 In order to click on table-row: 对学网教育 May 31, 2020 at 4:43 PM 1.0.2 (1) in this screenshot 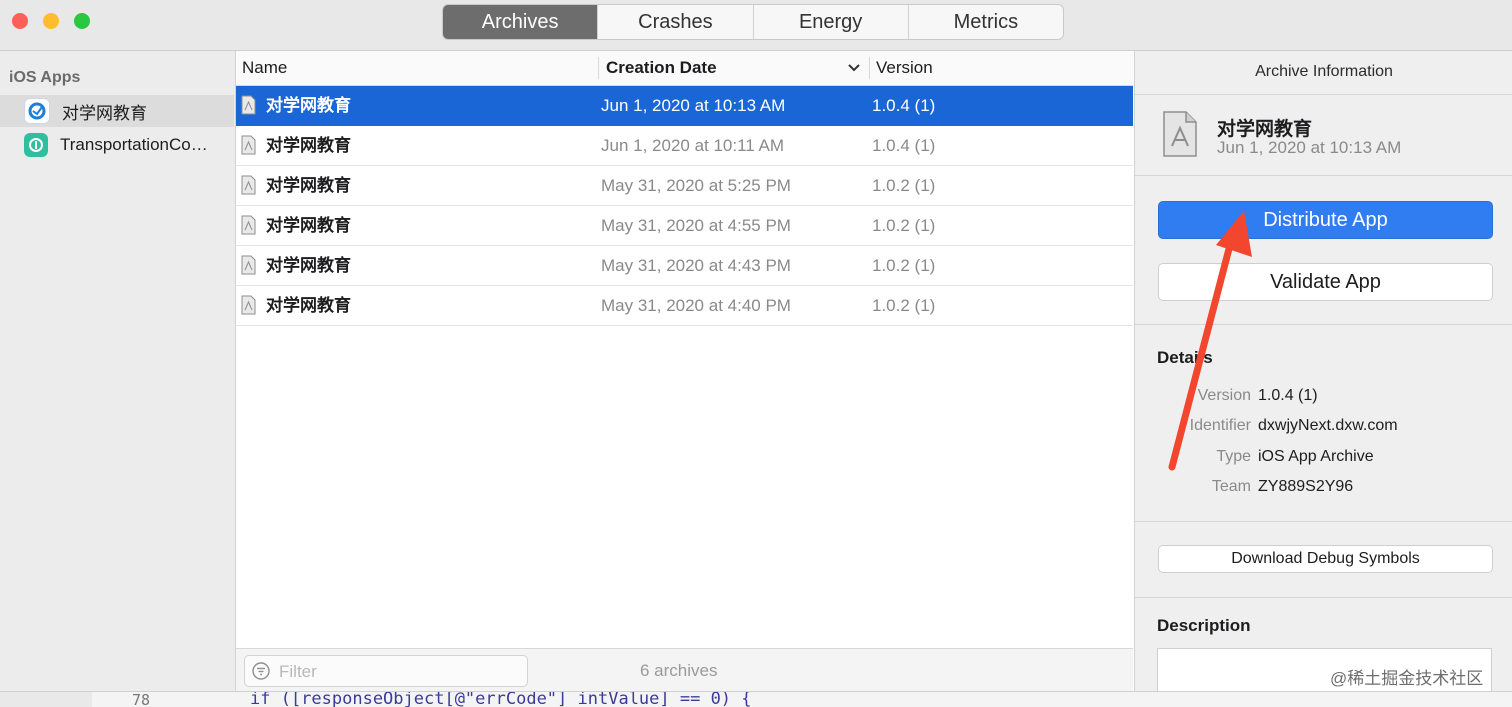, I will do `click(684, 266)`.